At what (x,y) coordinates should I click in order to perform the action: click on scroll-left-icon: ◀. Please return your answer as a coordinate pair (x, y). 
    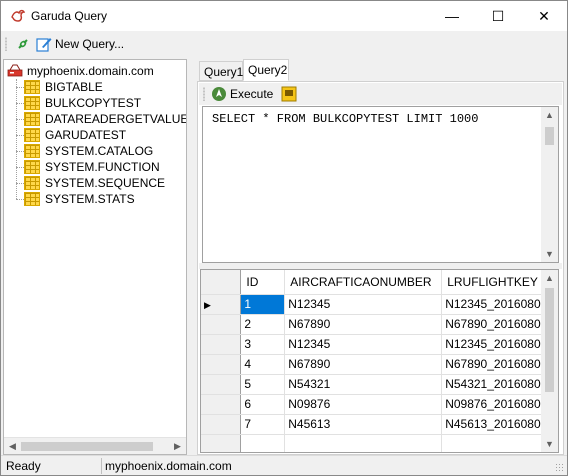
    Looking at the image, I should click on (12, 446).